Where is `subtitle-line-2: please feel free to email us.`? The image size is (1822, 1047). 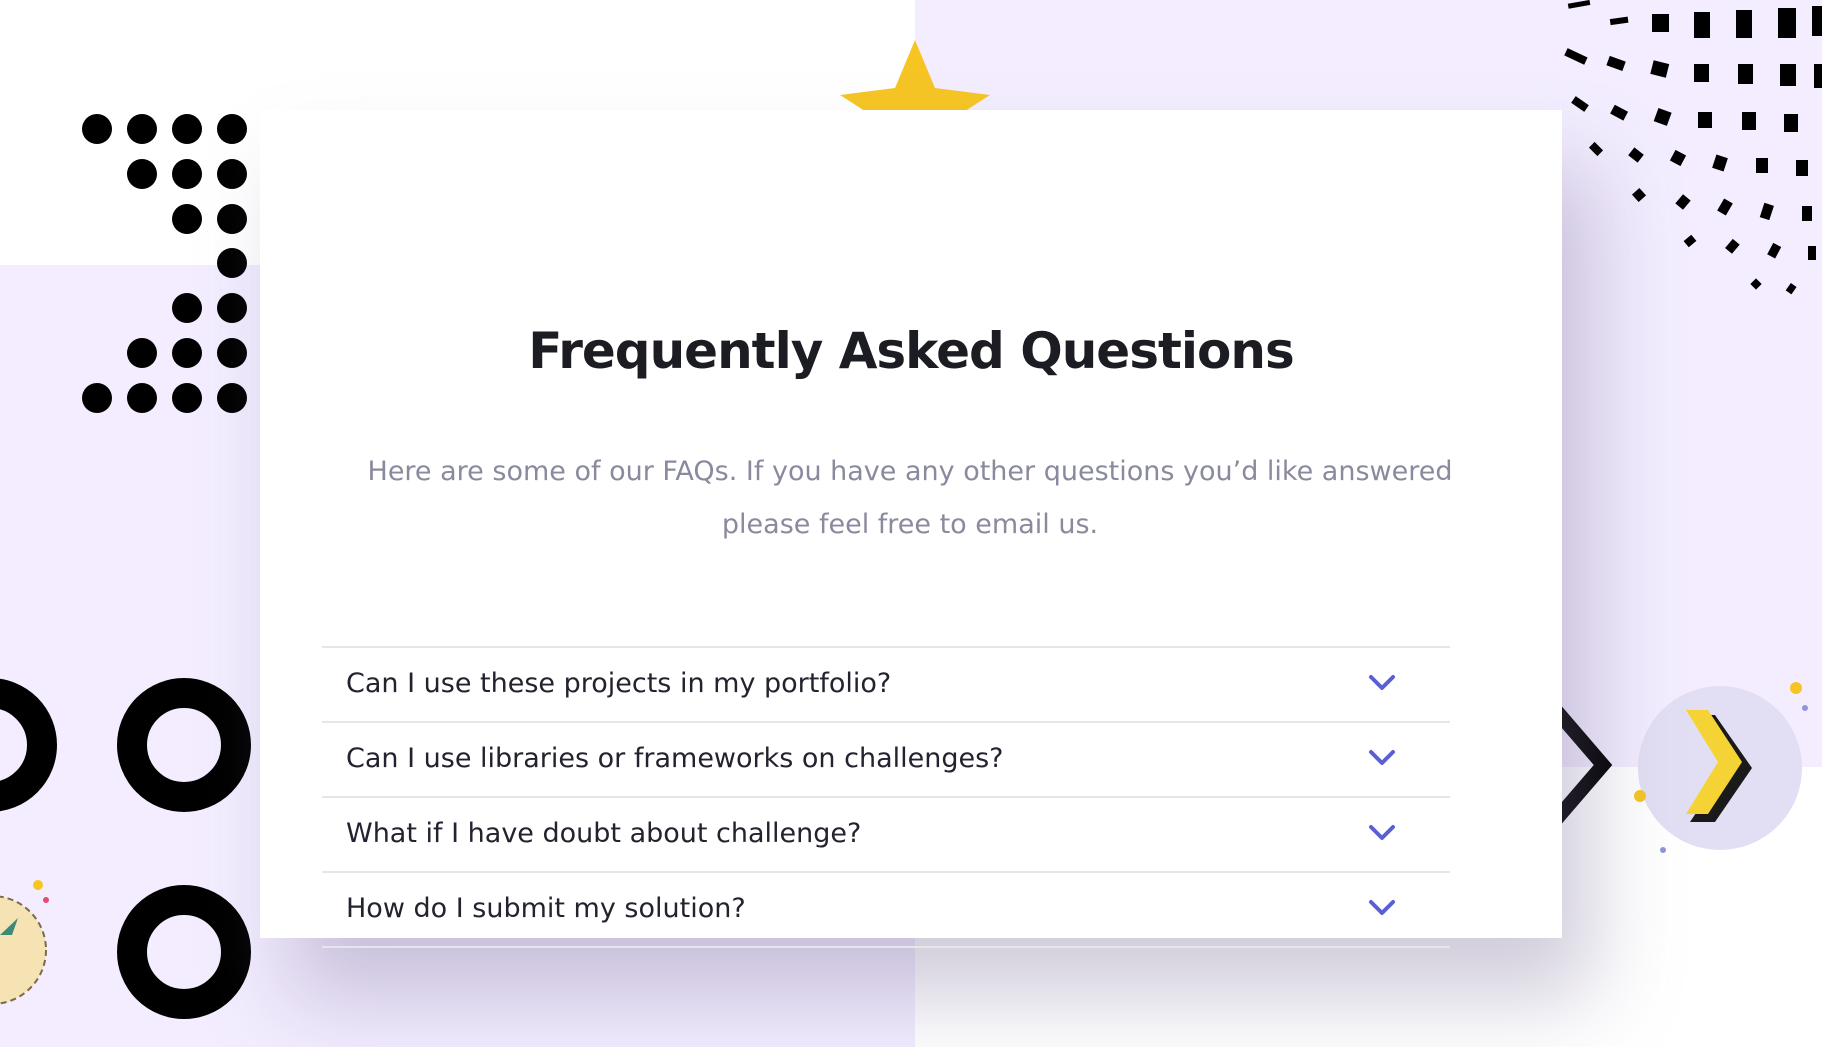
subtitle-line-2: please feel free to email us. is located at coordinates (910, 524).